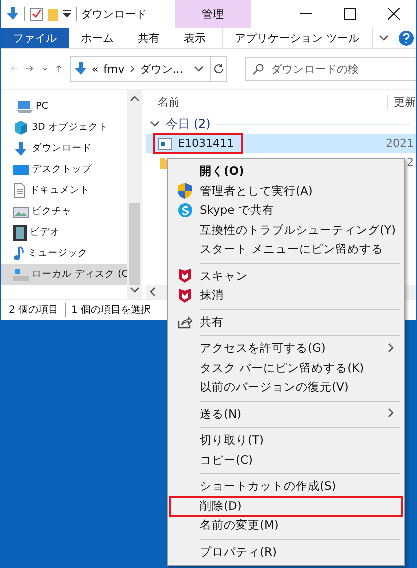 The image size is (417, 568). Describe the element at coordinates (213, 14) in the screenshot. I see `context-group-label: 管理` at that location.